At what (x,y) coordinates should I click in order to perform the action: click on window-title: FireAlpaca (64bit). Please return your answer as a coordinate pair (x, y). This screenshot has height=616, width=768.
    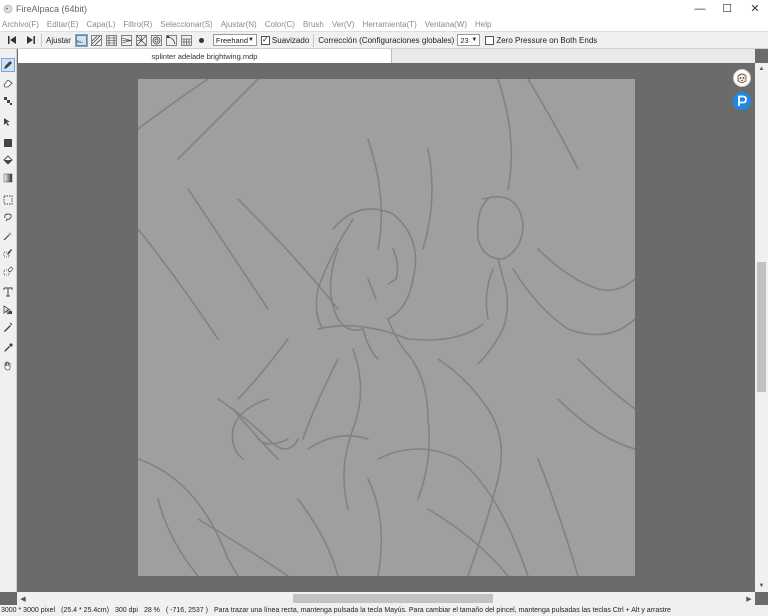
    Looking at the image, I should click on (52, 8).